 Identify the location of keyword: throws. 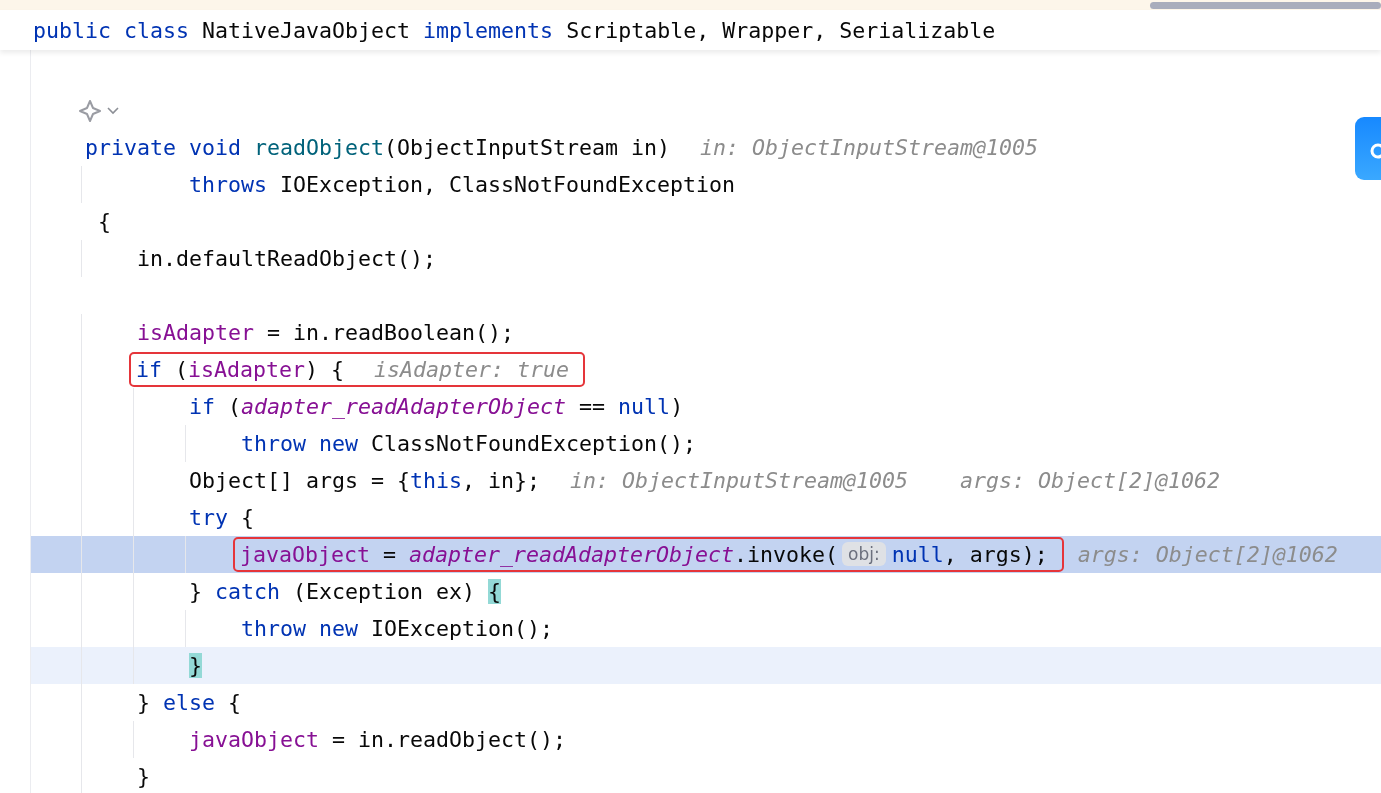
(228, 184).